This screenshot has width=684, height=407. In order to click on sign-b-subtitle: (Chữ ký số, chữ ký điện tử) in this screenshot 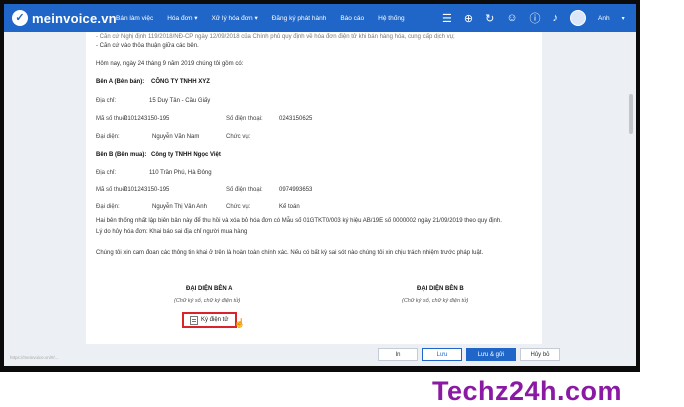, I will do `click(435, 301)`.